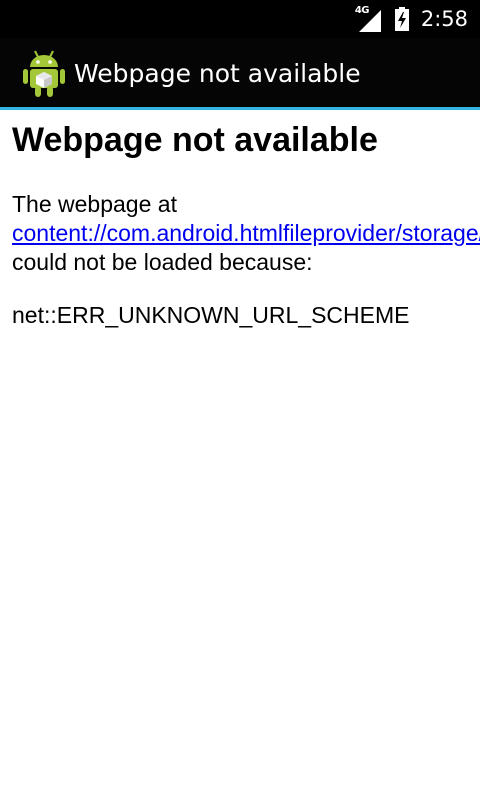  What do you see at coordinates (44, 73) in the screenshot?
I see `android-robot-icon` at bounding box center [44, 73].